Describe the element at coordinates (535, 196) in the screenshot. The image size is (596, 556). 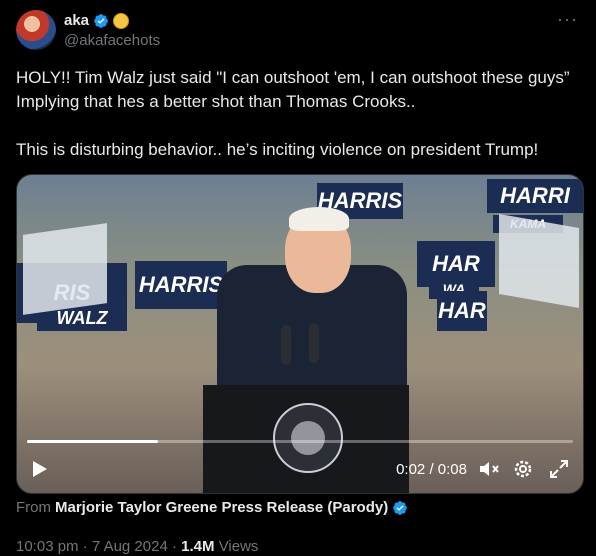
I see `crowd-sign: HARRI` at that location.